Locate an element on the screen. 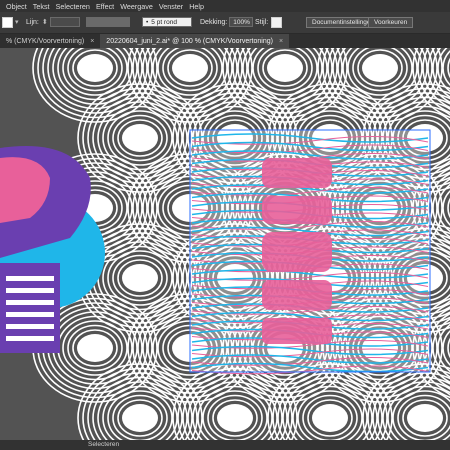  brush-group: • 5 pt rond is located at coordinates (167, 22).